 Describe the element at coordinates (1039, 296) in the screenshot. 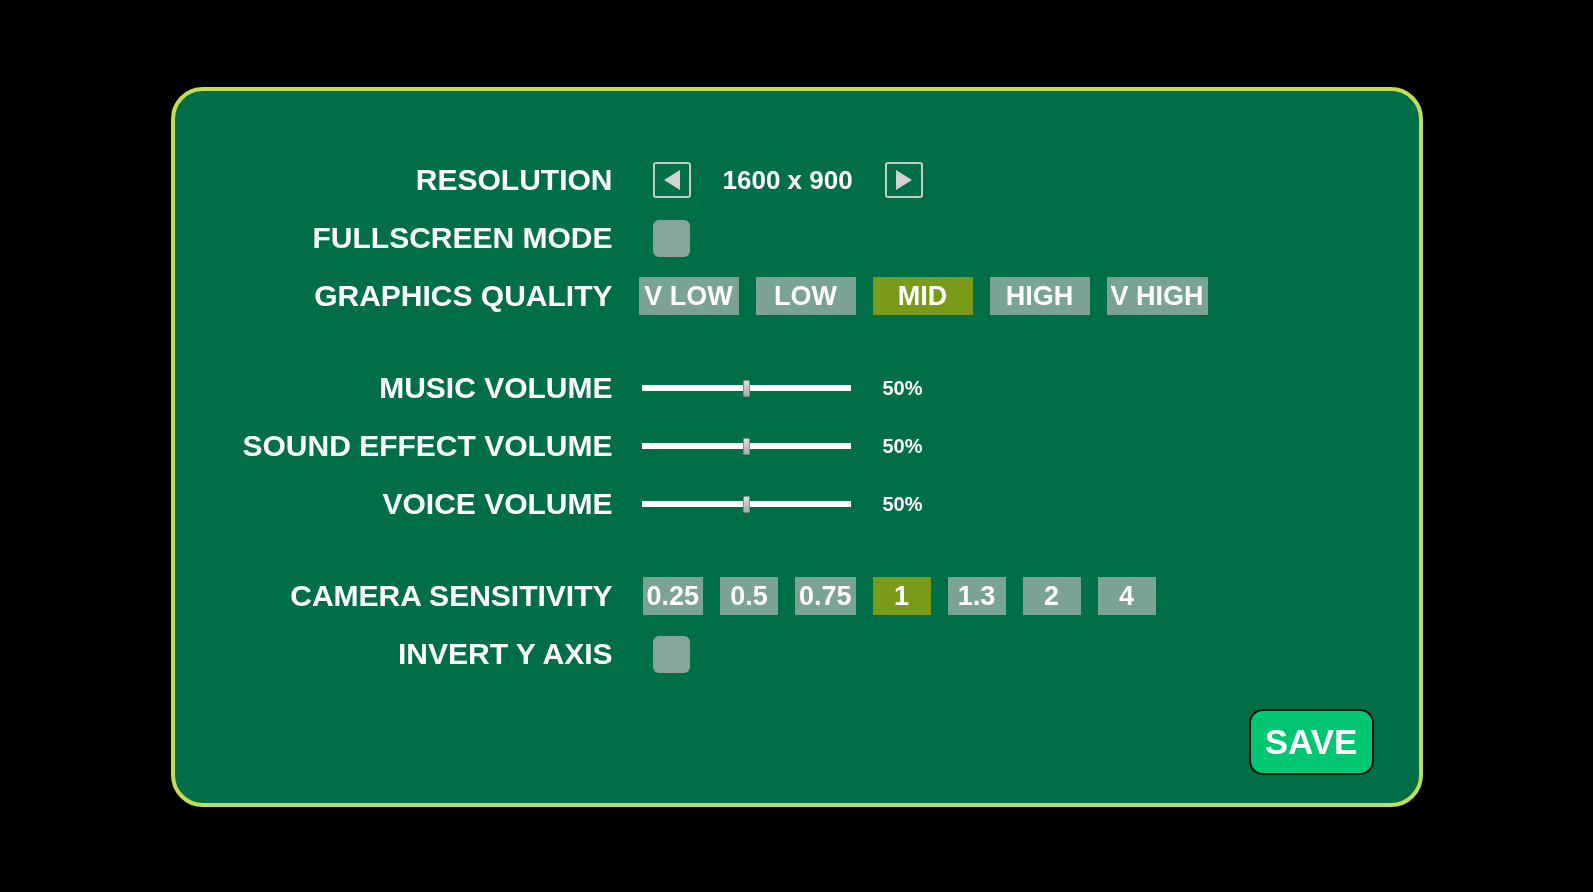

I see `option-button: HIGH` at that location.